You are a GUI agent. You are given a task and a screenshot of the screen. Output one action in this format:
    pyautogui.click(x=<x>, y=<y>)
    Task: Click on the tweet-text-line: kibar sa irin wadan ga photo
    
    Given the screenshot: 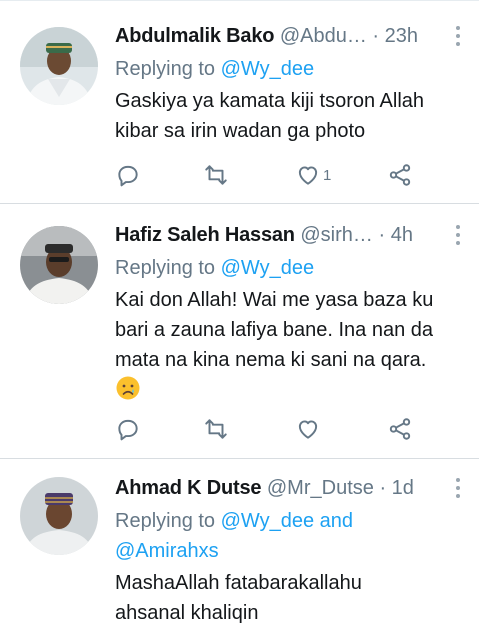 What is the action you would take?
    pyautogui.click(x=240, y=131)
    